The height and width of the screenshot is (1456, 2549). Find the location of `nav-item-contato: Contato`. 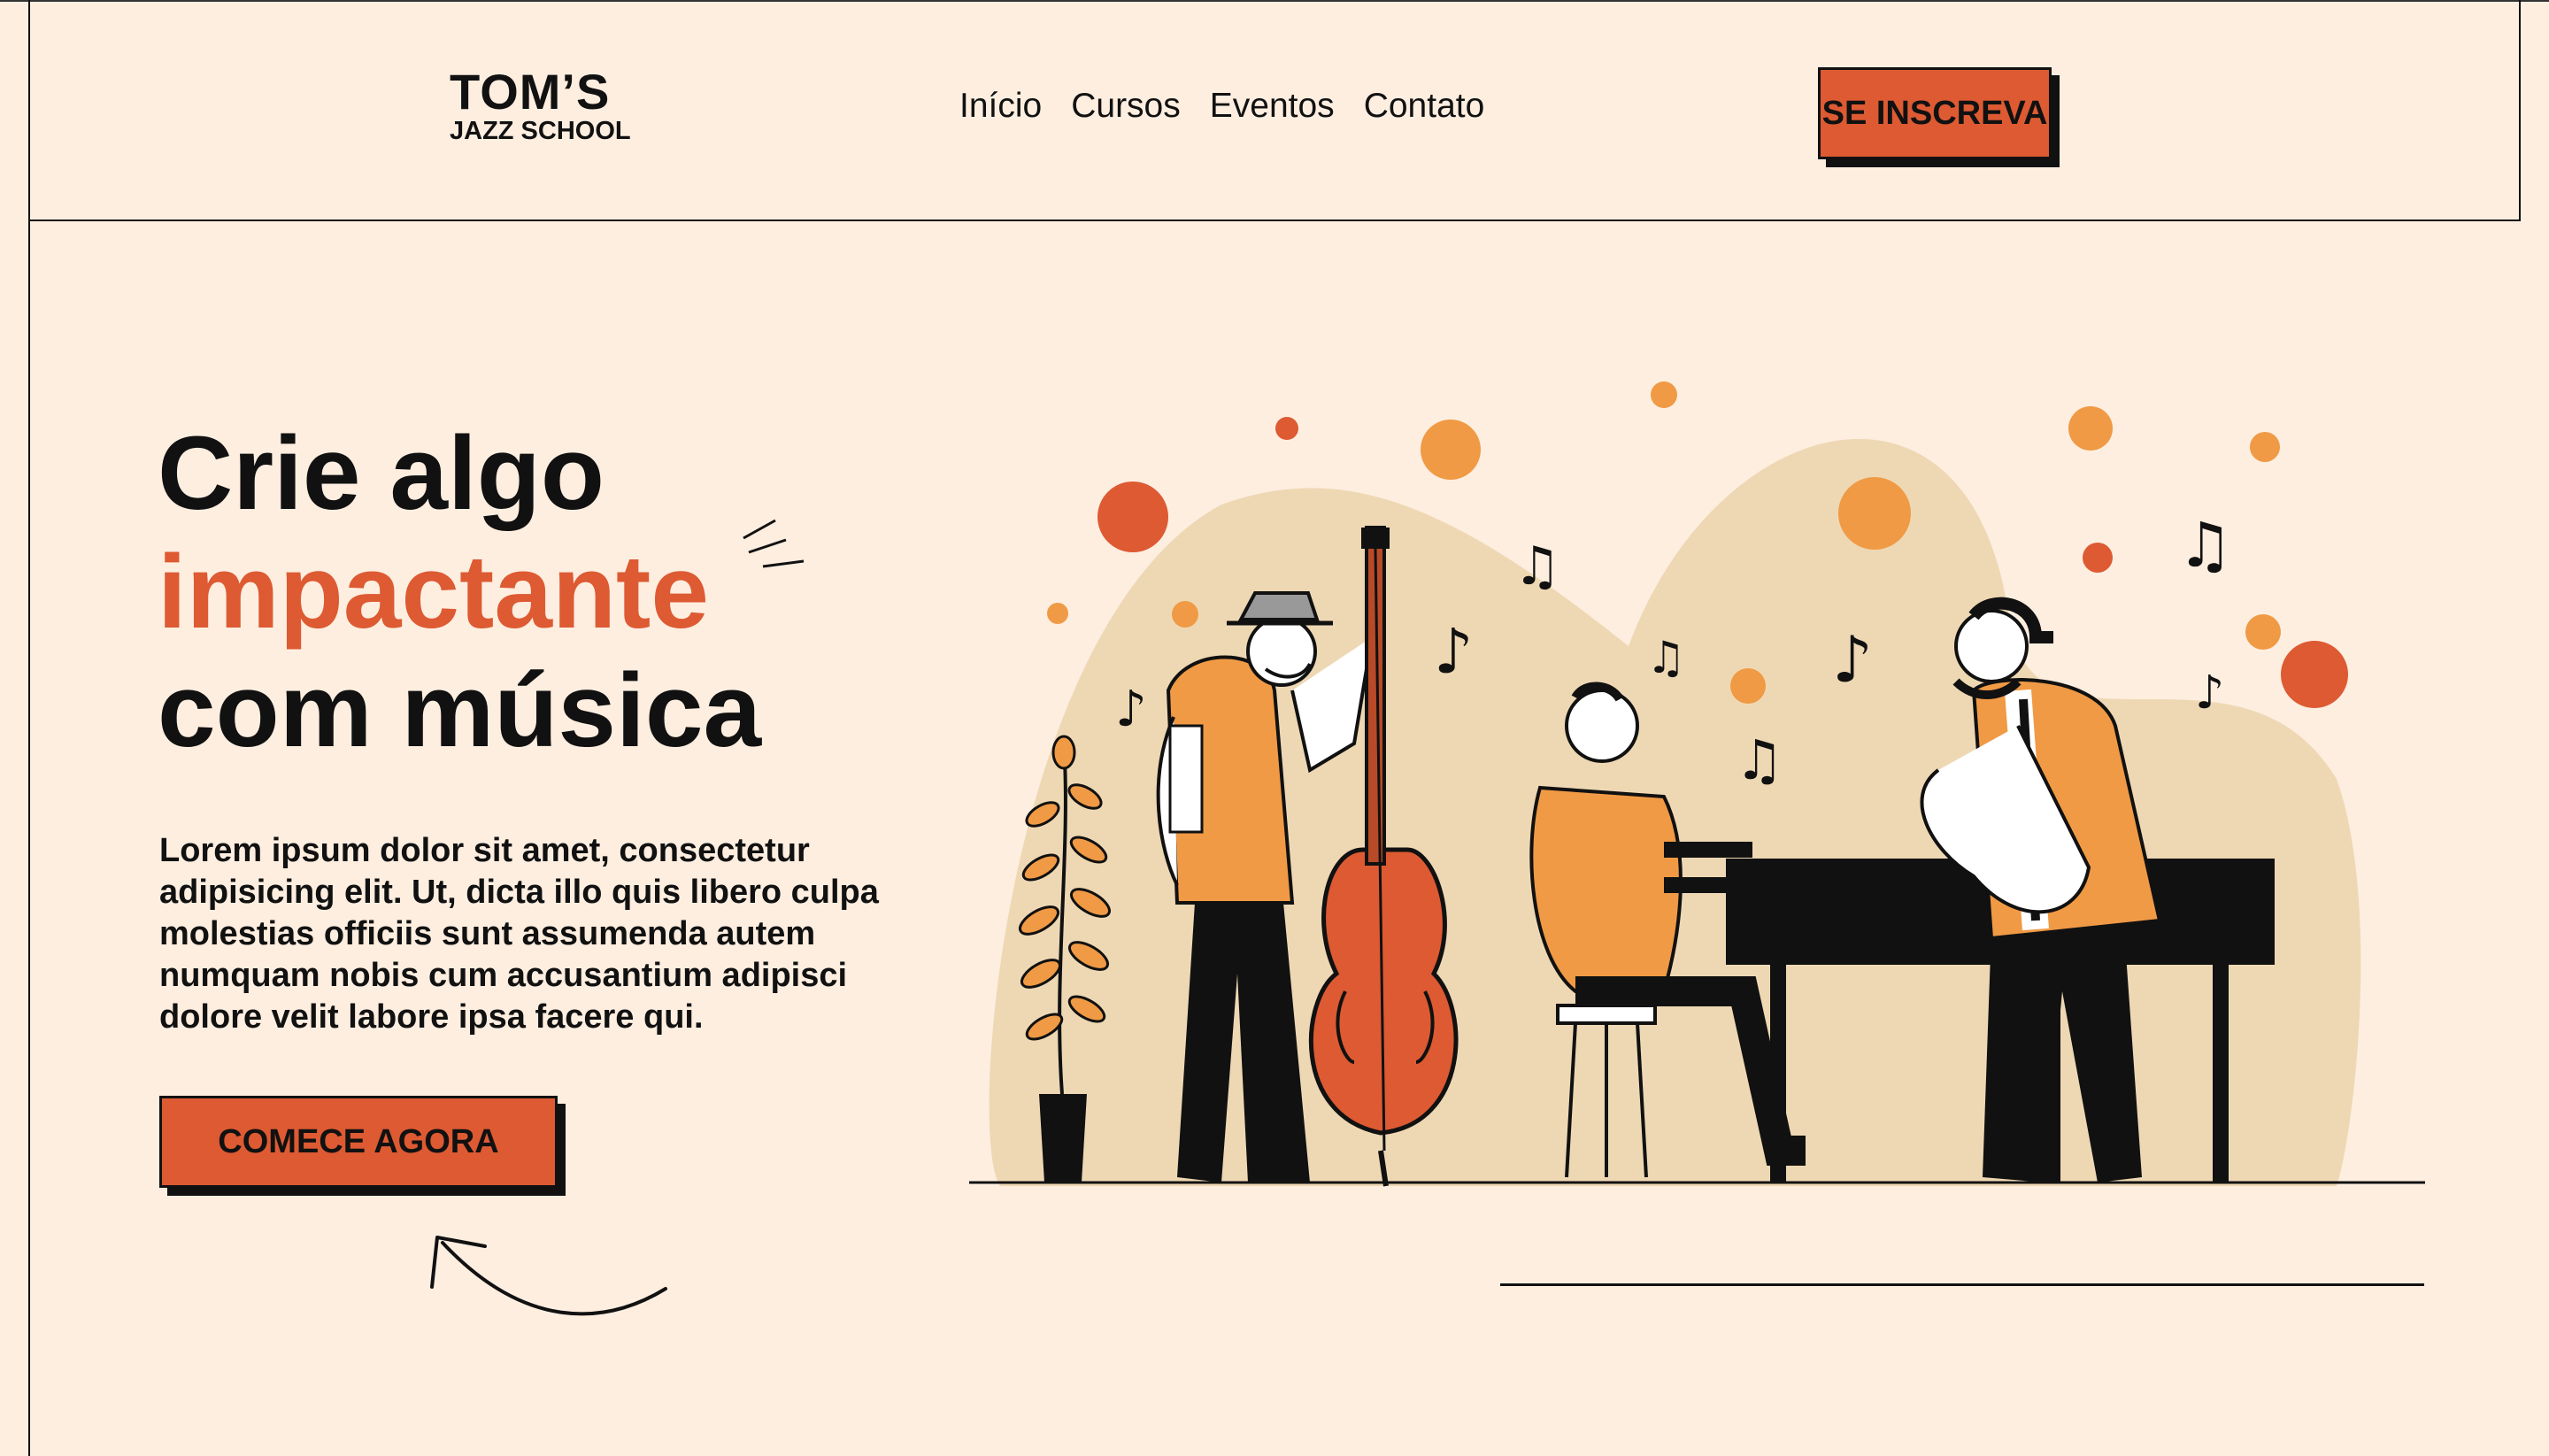

nav-item-contato: Contato is located at coordinates (1425, 106).